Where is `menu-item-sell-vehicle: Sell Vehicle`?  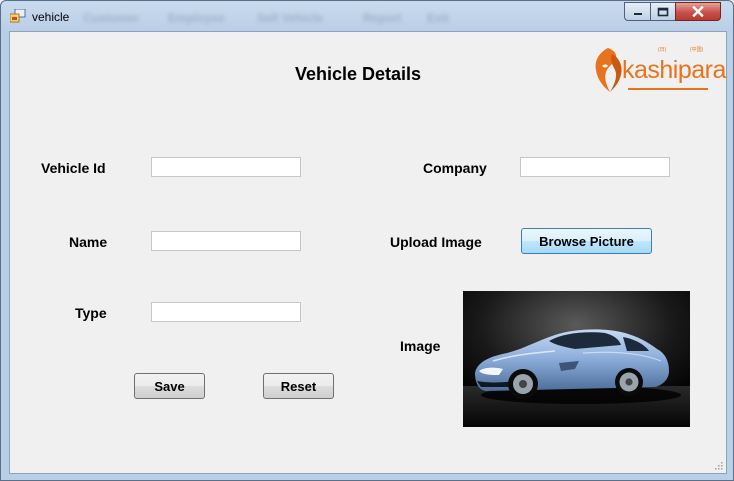
menu-item-sell-vehicle: Sell Vehicle is located at coordinates (290, 18).